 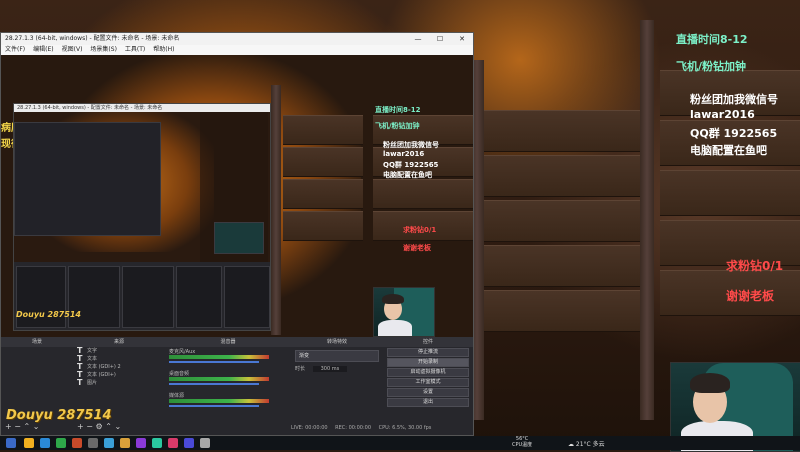 I want to click on duration-value: 300 ms, so click(x=330, y=369).